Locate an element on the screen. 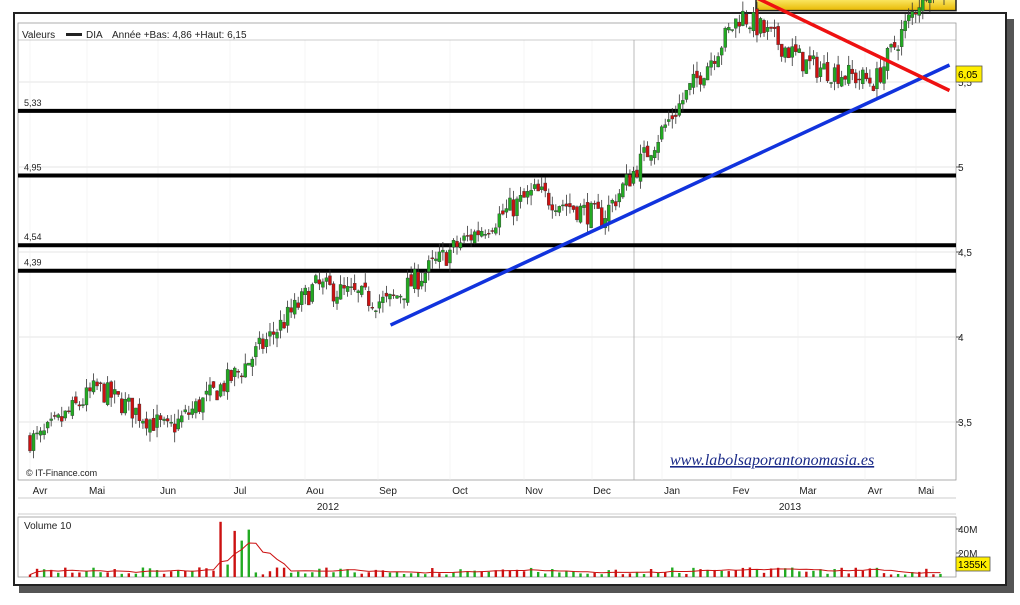  level-label: 4,95 is located at coordinates (33, 168).